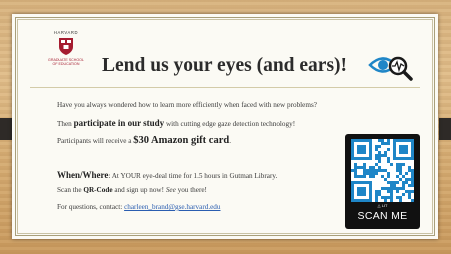  Describe the element at coordinates (65, 124) in the screenshot. I see `participate-prefix: Then` at that location.